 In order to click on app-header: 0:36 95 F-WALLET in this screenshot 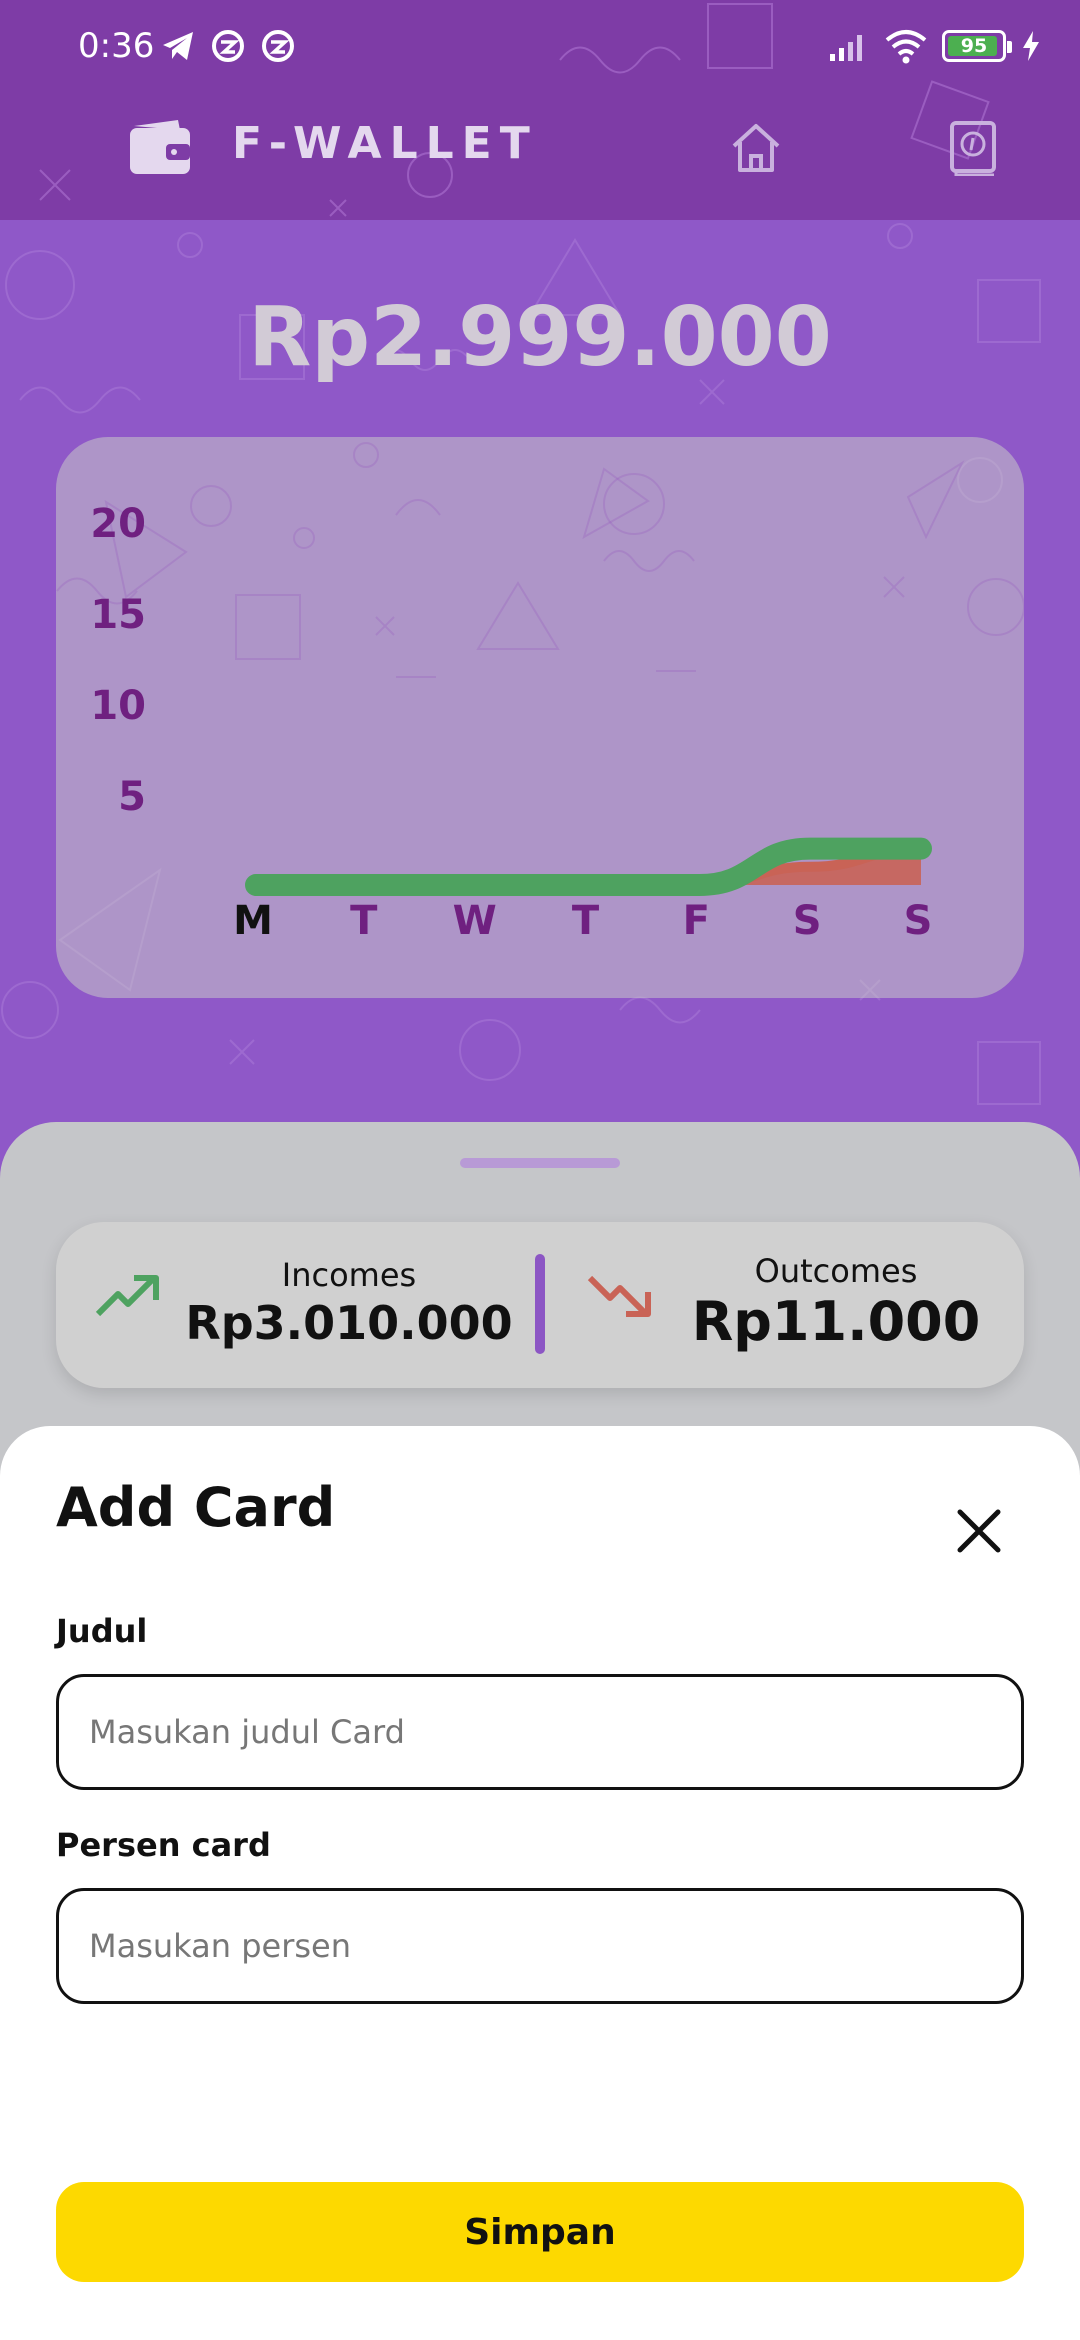, I will do `click(540, 110)`.